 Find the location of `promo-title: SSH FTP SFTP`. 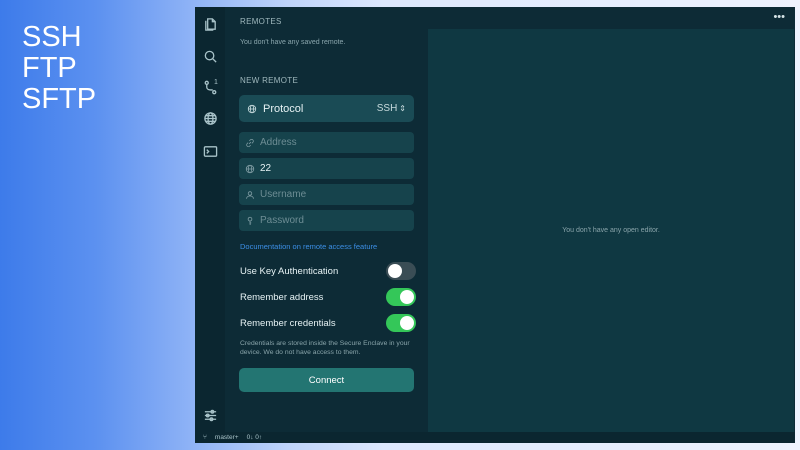

promo-title: SSH FTP SFTP is located at coordinates (59, 68).